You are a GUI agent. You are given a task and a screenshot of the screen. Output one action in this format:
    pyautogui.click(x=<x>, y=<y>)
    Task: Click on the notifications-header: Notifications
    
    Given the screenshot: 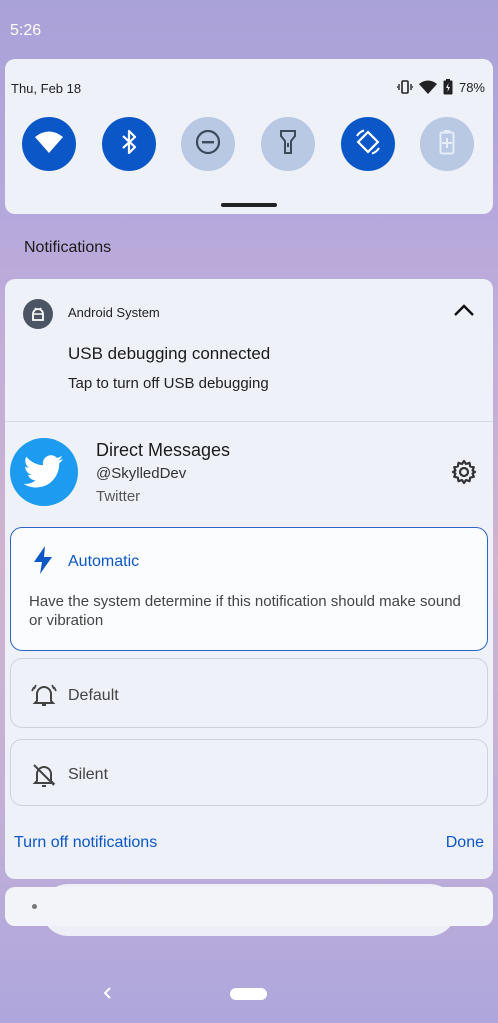 What is the action you would take?
    pyautogui.click(x=68, y=247)
    